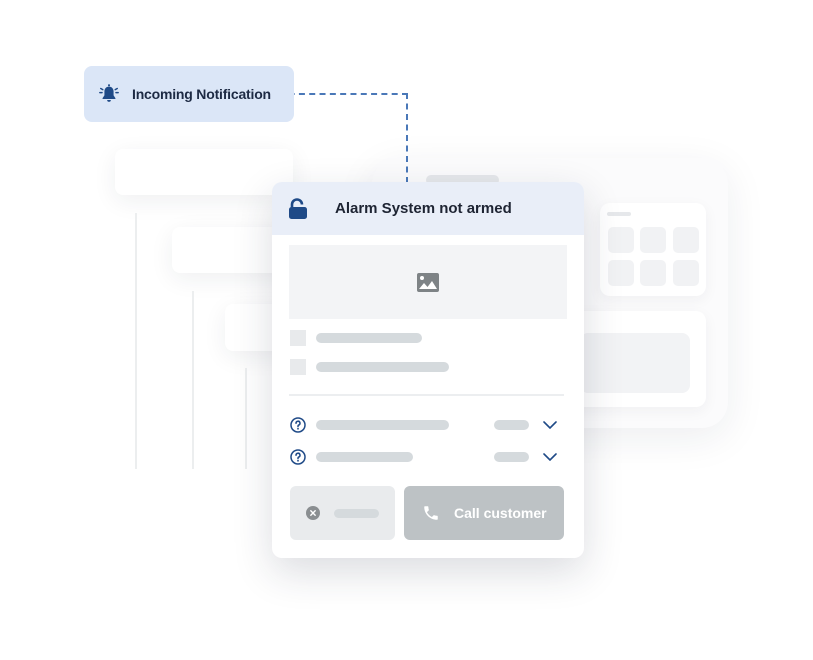  What do you see at coordinates (426, 395) in the screenshot?
I see `divider` at bounding box center [426, 395].